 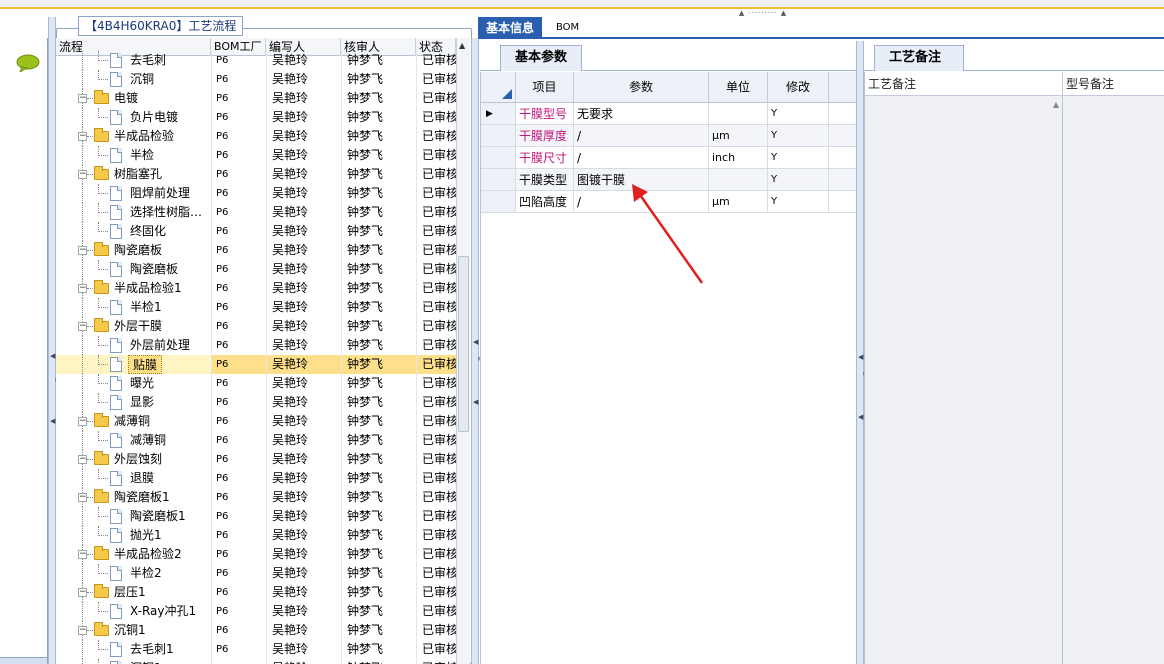 What do you see at coordinates (256, 661) in the screenshot?
I see `tree-row: 沉铜1 P6吴艳玲钟梦飞已审核` at bounding box center [256, 661].